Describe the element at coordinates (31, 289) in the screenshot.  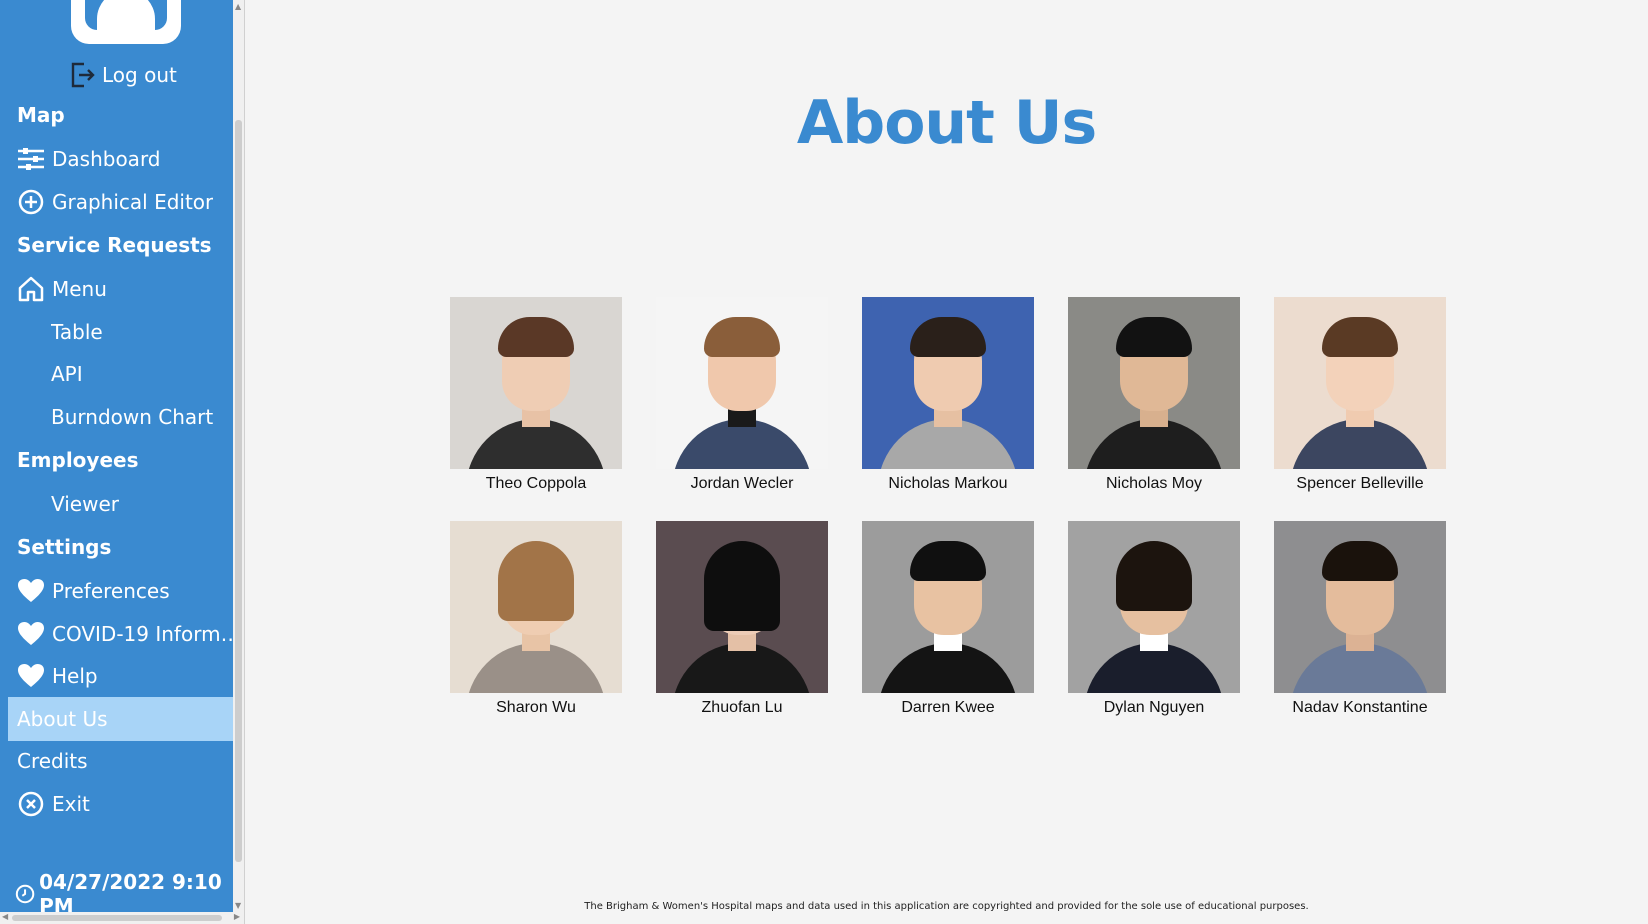
I see `home-icon` at that location.